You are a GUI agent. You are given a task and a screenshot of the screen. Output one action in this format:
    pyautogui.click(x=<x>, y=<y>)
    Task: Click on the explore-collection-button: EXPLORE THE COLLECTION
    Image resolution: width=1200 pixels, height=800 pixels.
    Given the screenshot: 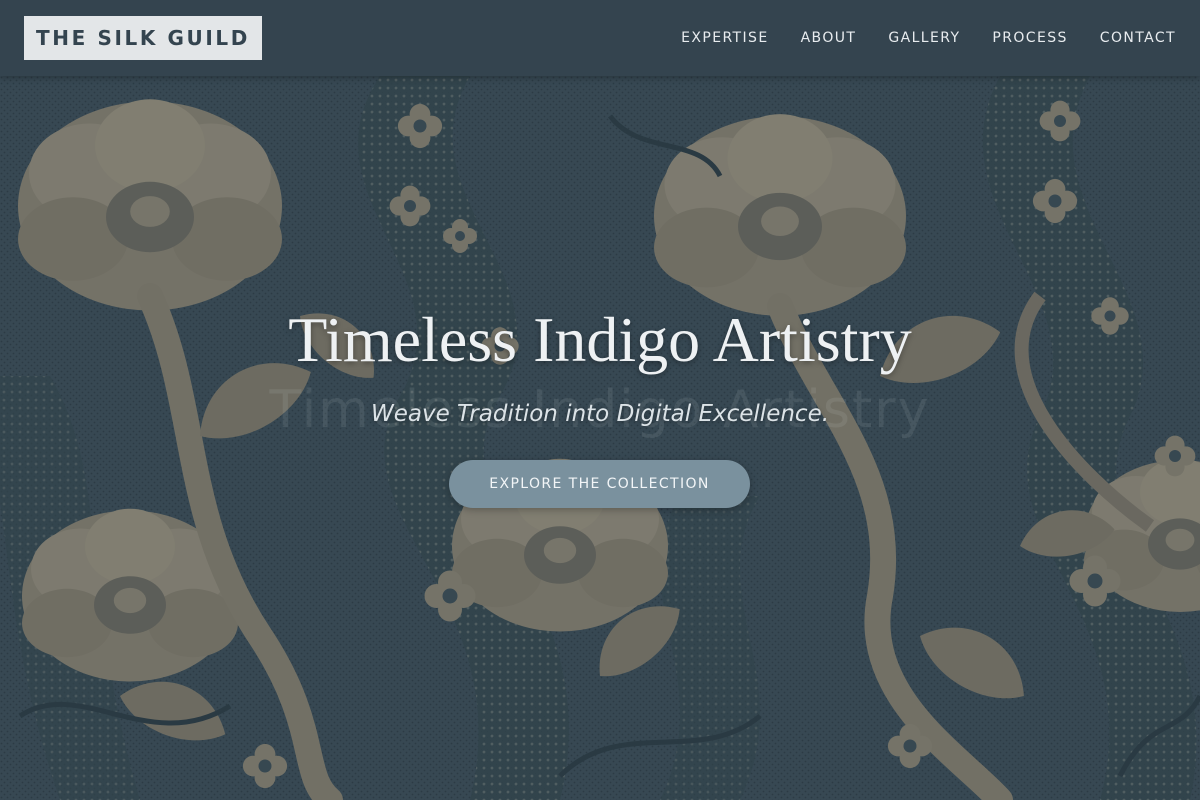 What is the action you would take?
    pyautogui.click(x=599, y=484)
    